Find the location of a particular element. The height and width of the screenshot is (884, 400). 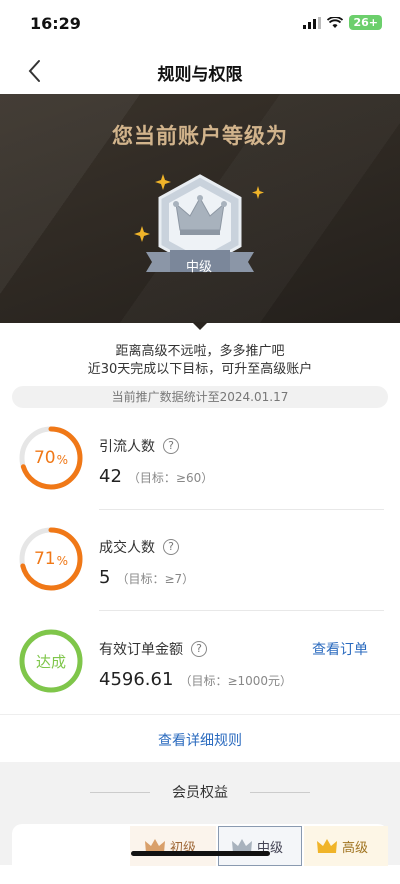

hint-line-1: 距离高级不远啦，多多推广吧 is located at coordinates (200, 351).